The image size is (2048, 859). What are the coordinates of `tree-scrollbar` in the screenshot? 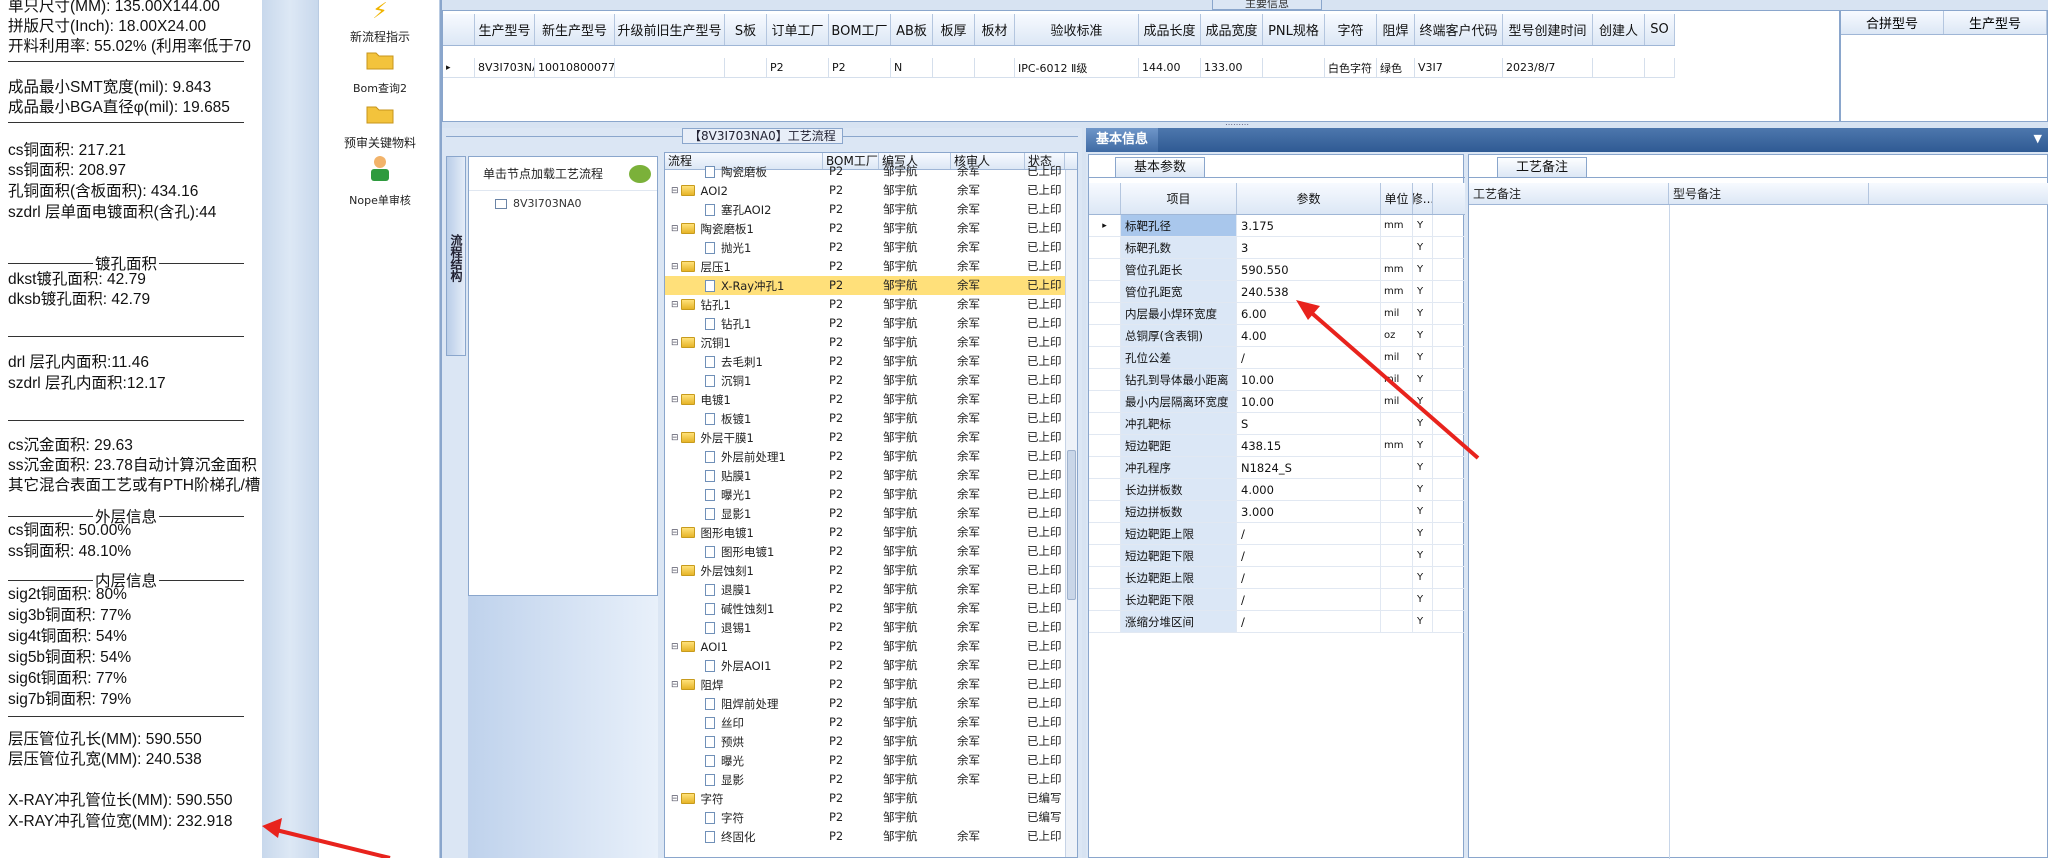 It's located at (1071, 513).